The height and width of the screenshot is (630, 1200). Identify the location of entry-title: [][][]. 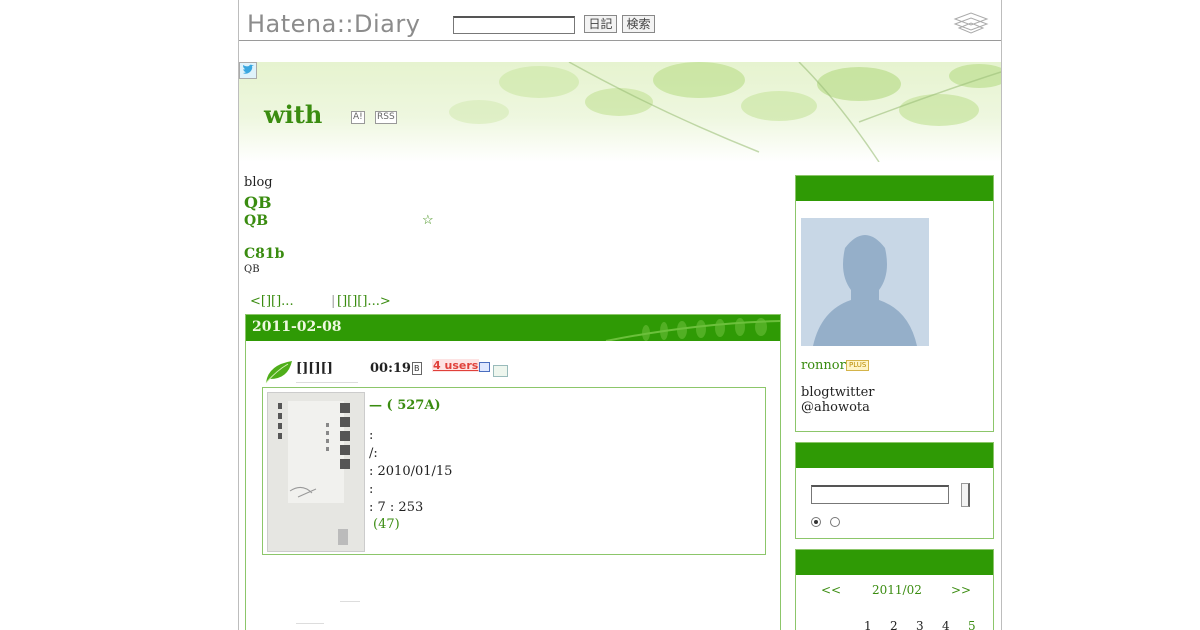
(327, 372).